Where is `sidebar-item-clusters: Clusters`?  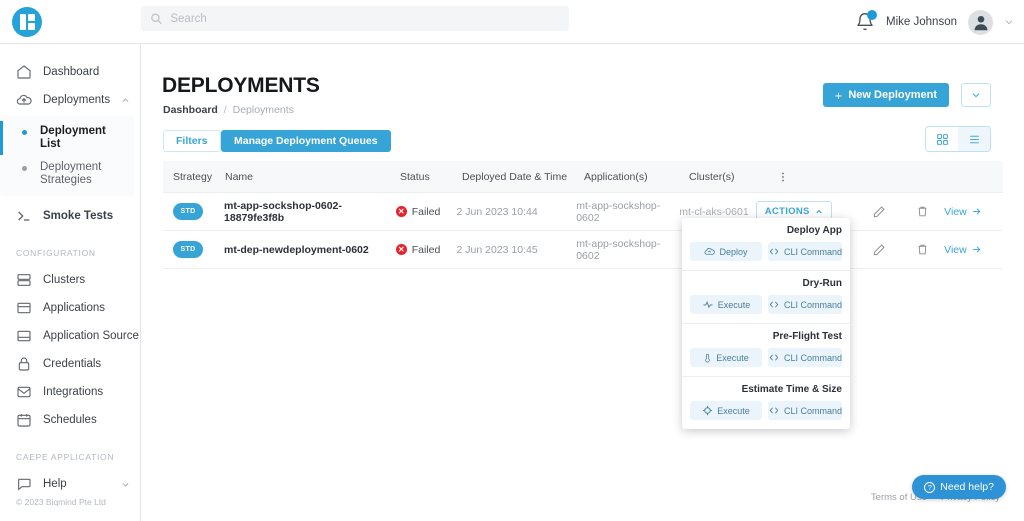 sidebar-item-clusters: Clusters is located at coordinates (70, 280).